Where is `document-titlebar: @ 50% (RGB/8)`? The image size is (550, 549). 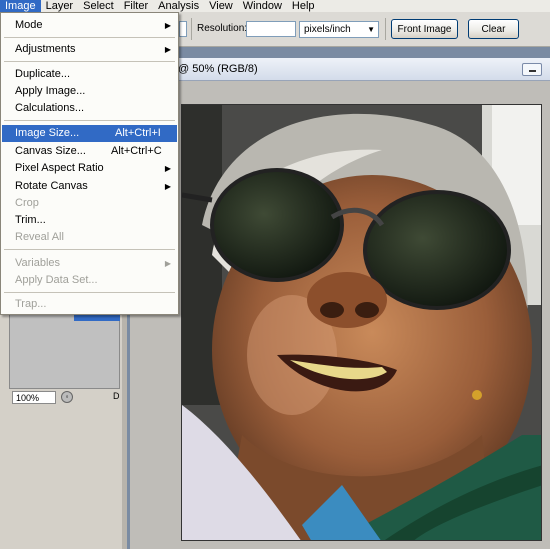 document-titlebar: @ 50% (RGB/8) is located at coordinates (340, 69).